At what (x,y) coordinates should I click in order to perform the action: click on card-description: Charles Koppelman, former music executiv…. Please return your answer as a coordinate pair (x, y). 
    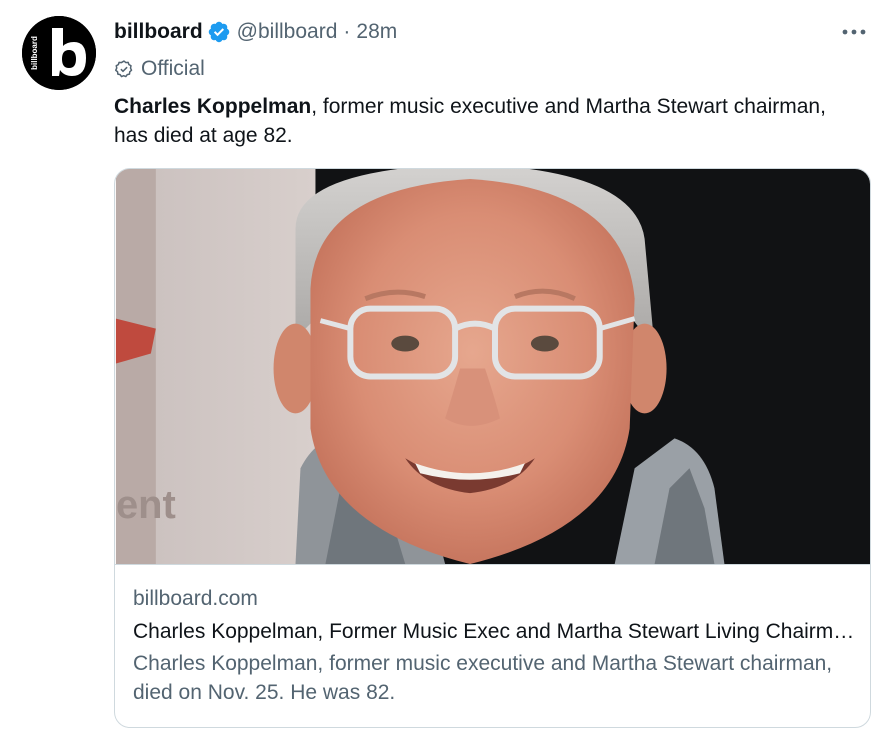
    Looking at the image, I should click on (483, 678).